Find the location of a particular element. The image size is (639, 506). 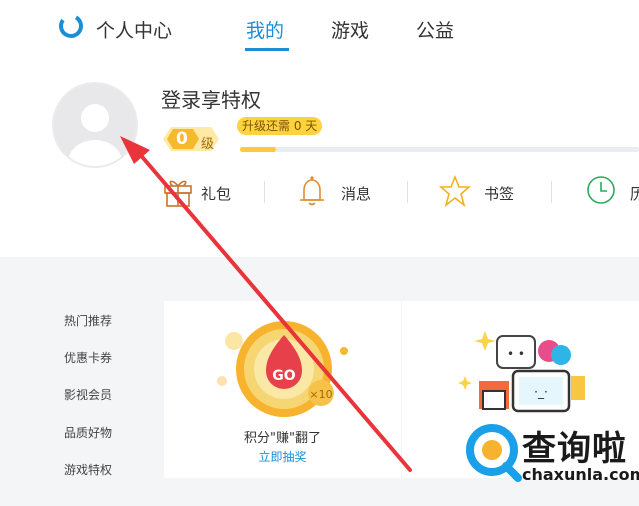

lottery-card: GO ×10 积分"赚"翻了 立即抽奖 is located at coordinates (282, 389).